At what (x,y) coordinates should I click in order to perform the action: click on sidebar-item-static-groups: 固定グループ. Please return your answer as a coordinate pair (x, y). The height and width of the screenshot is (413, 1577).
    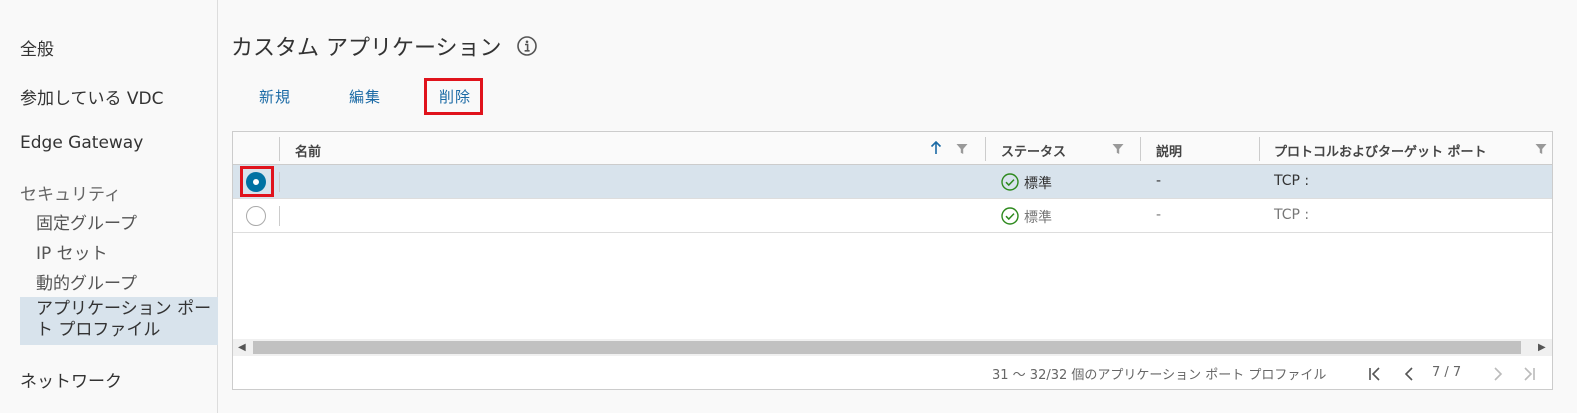
    Looking at the image, I should click on (86, 221).